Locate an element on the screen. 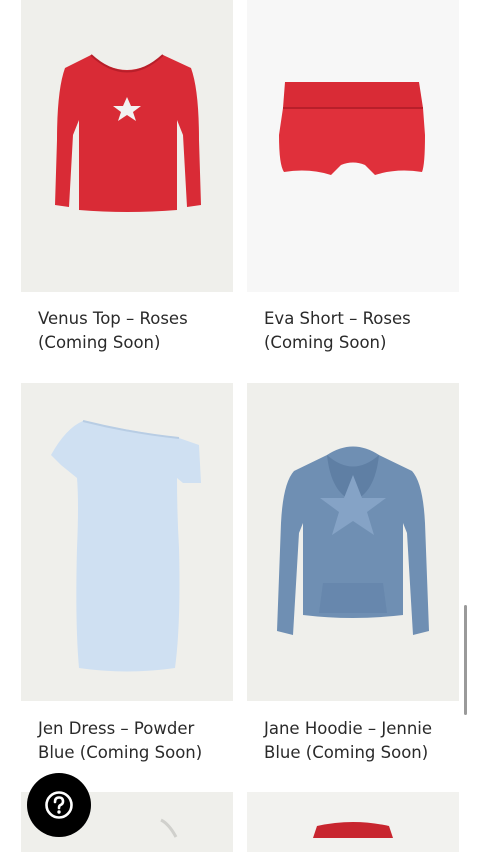  blue-hoodie-image is located at coordinates (353, 540).